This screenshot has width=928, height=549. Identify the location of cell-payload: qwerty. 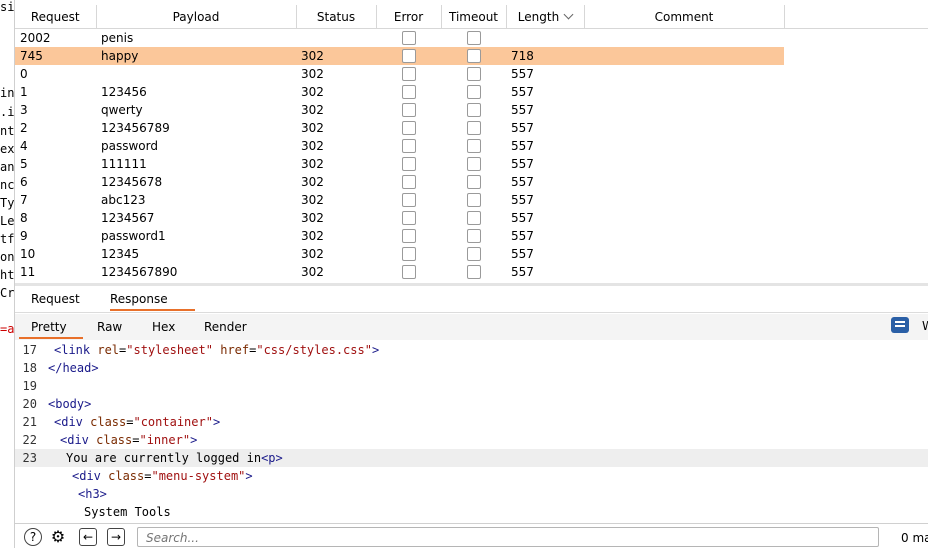
(122, 110).